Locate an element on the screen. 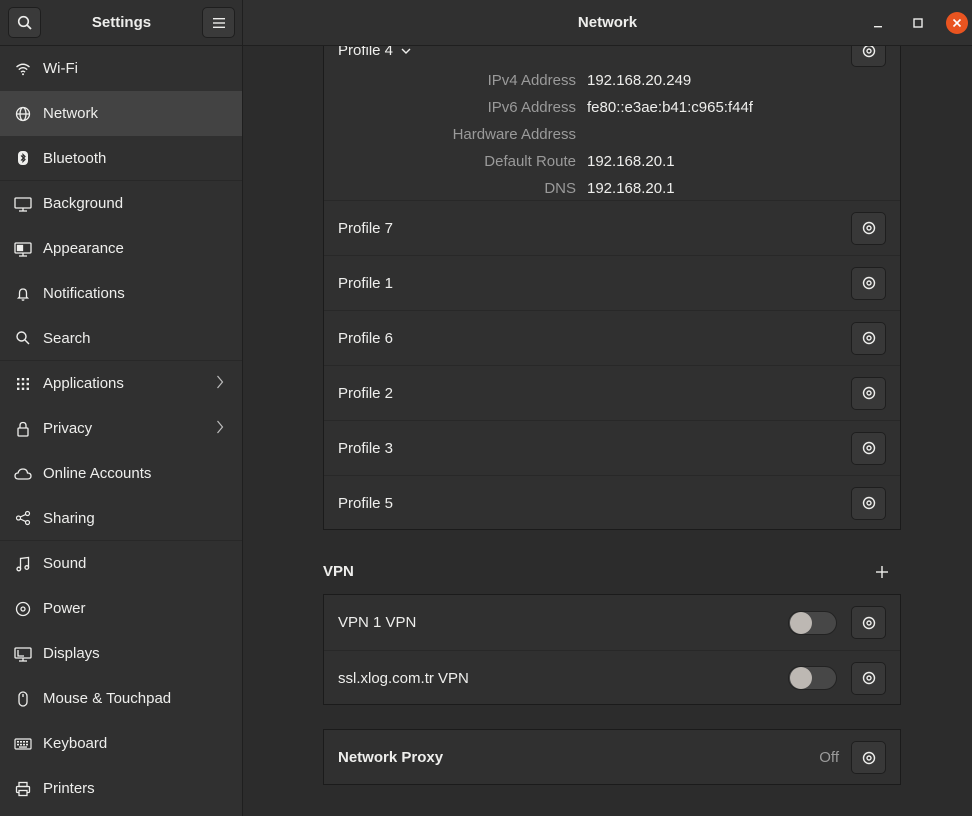  mouse-icon is located at coordinates (23, 699).